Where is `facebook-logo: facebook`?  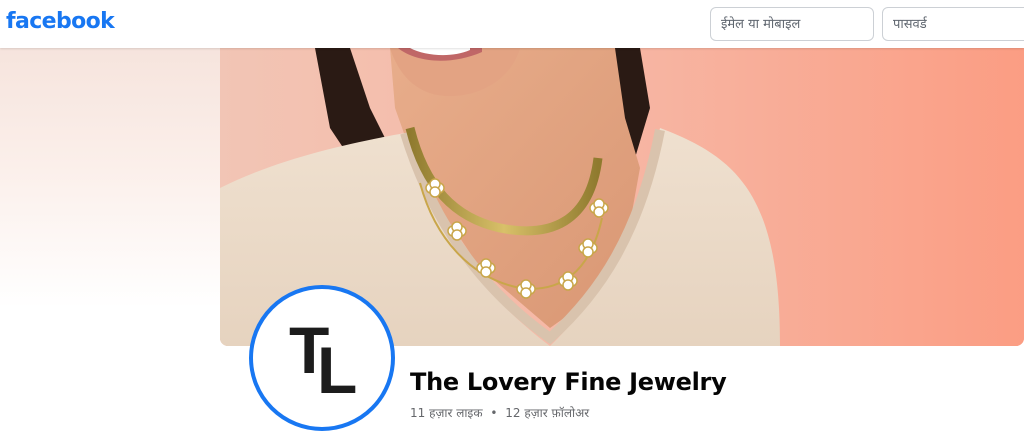
facebook-logo: facebook is located at coordinates (60, 21).